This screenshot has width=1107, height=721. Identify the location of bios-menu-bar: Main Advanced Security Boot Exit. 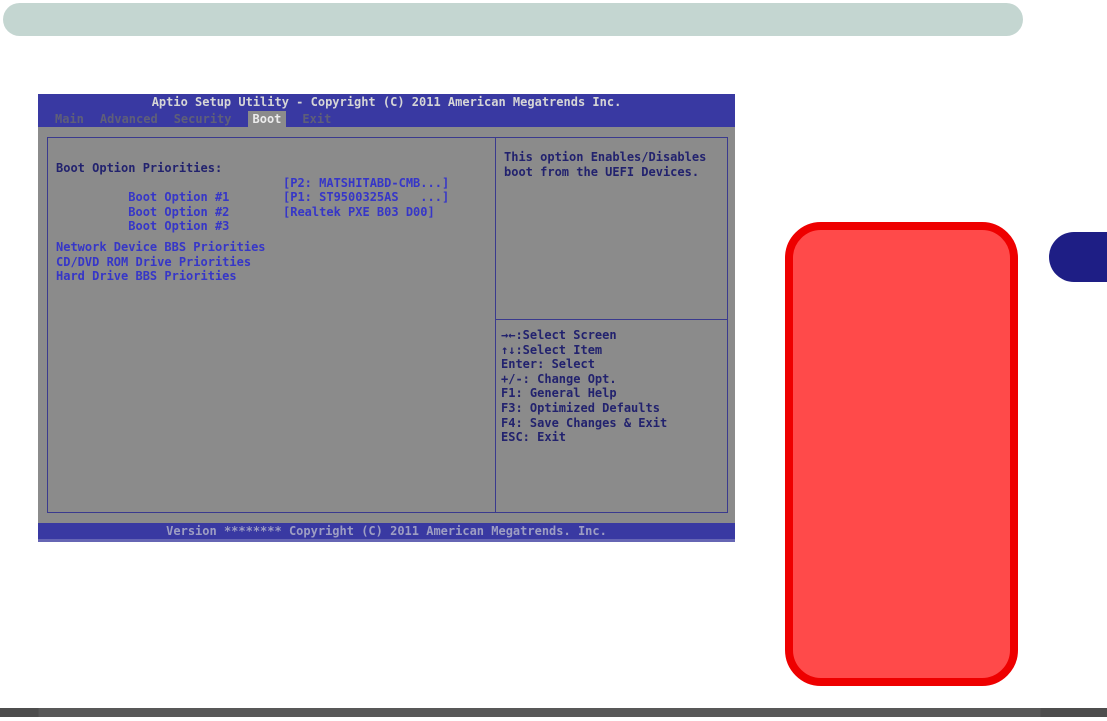
(386, 119).